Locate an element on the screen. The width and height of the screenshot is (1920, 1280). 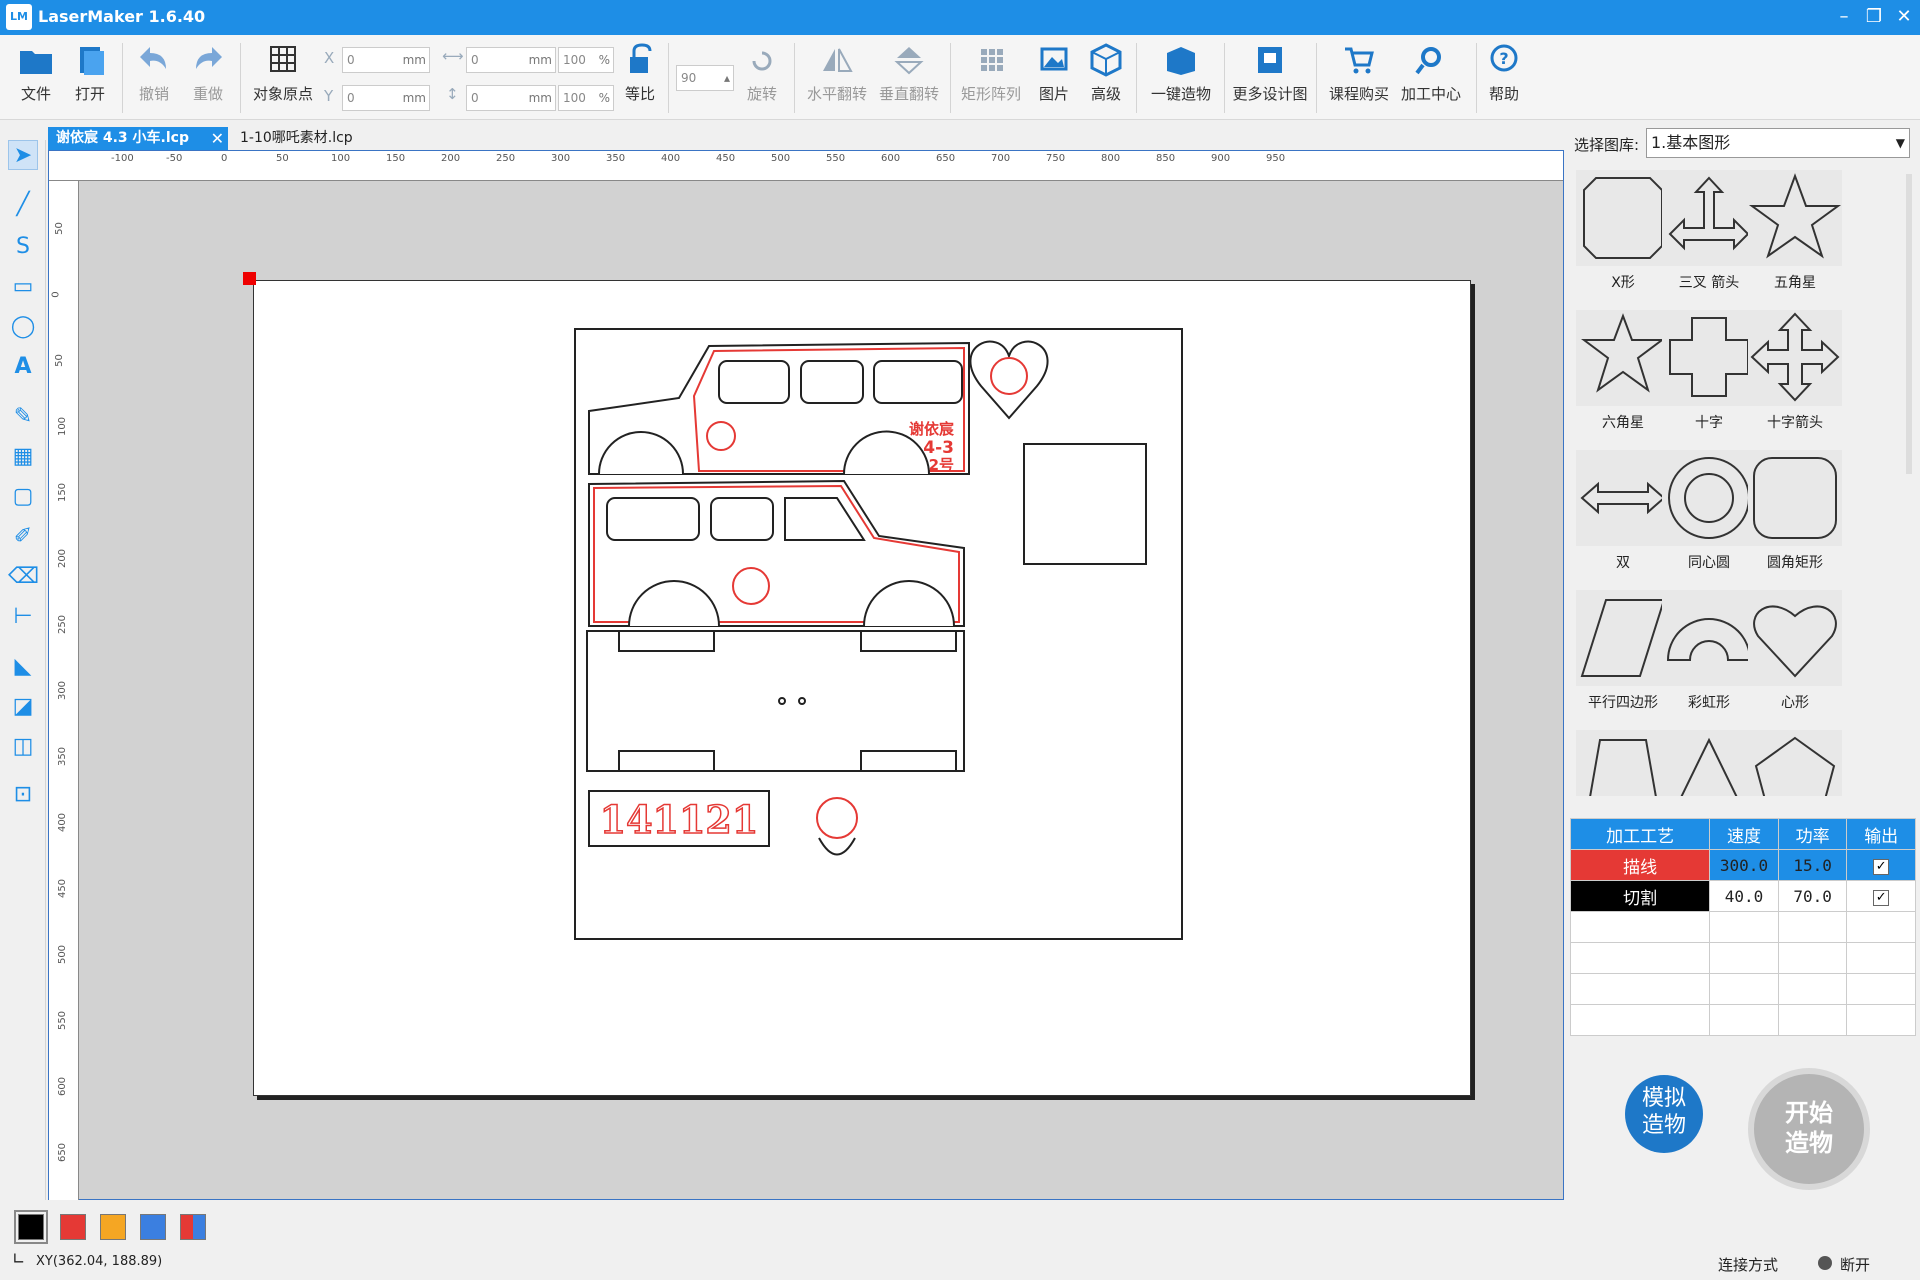
speed-cell: 300.0 is located at coordinates (1744, 865).